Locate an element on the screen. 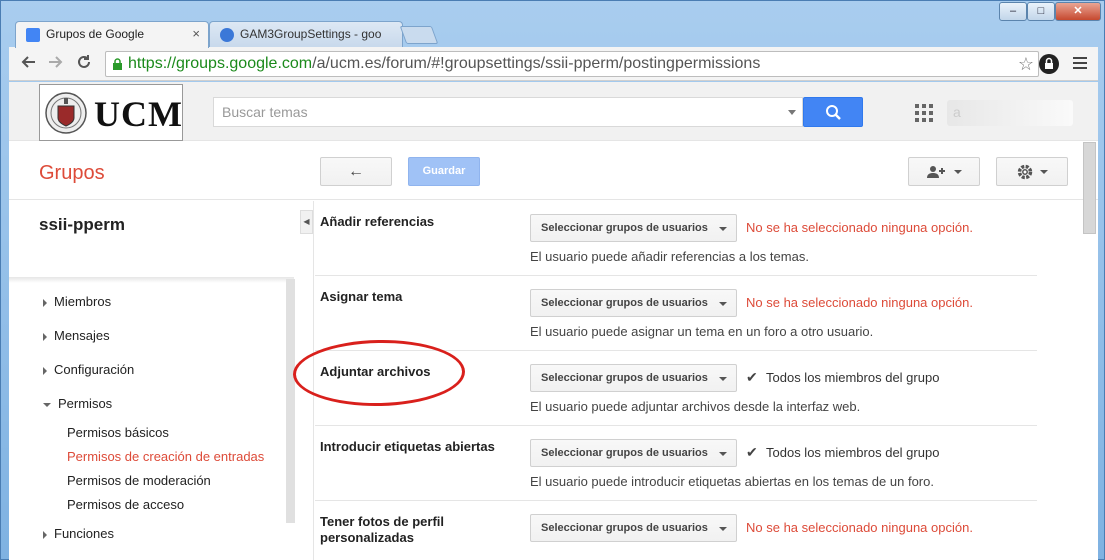 The height and width of the screenshot is (560, 1105). forward-arrow-icon is located at coordinates (56, 64).